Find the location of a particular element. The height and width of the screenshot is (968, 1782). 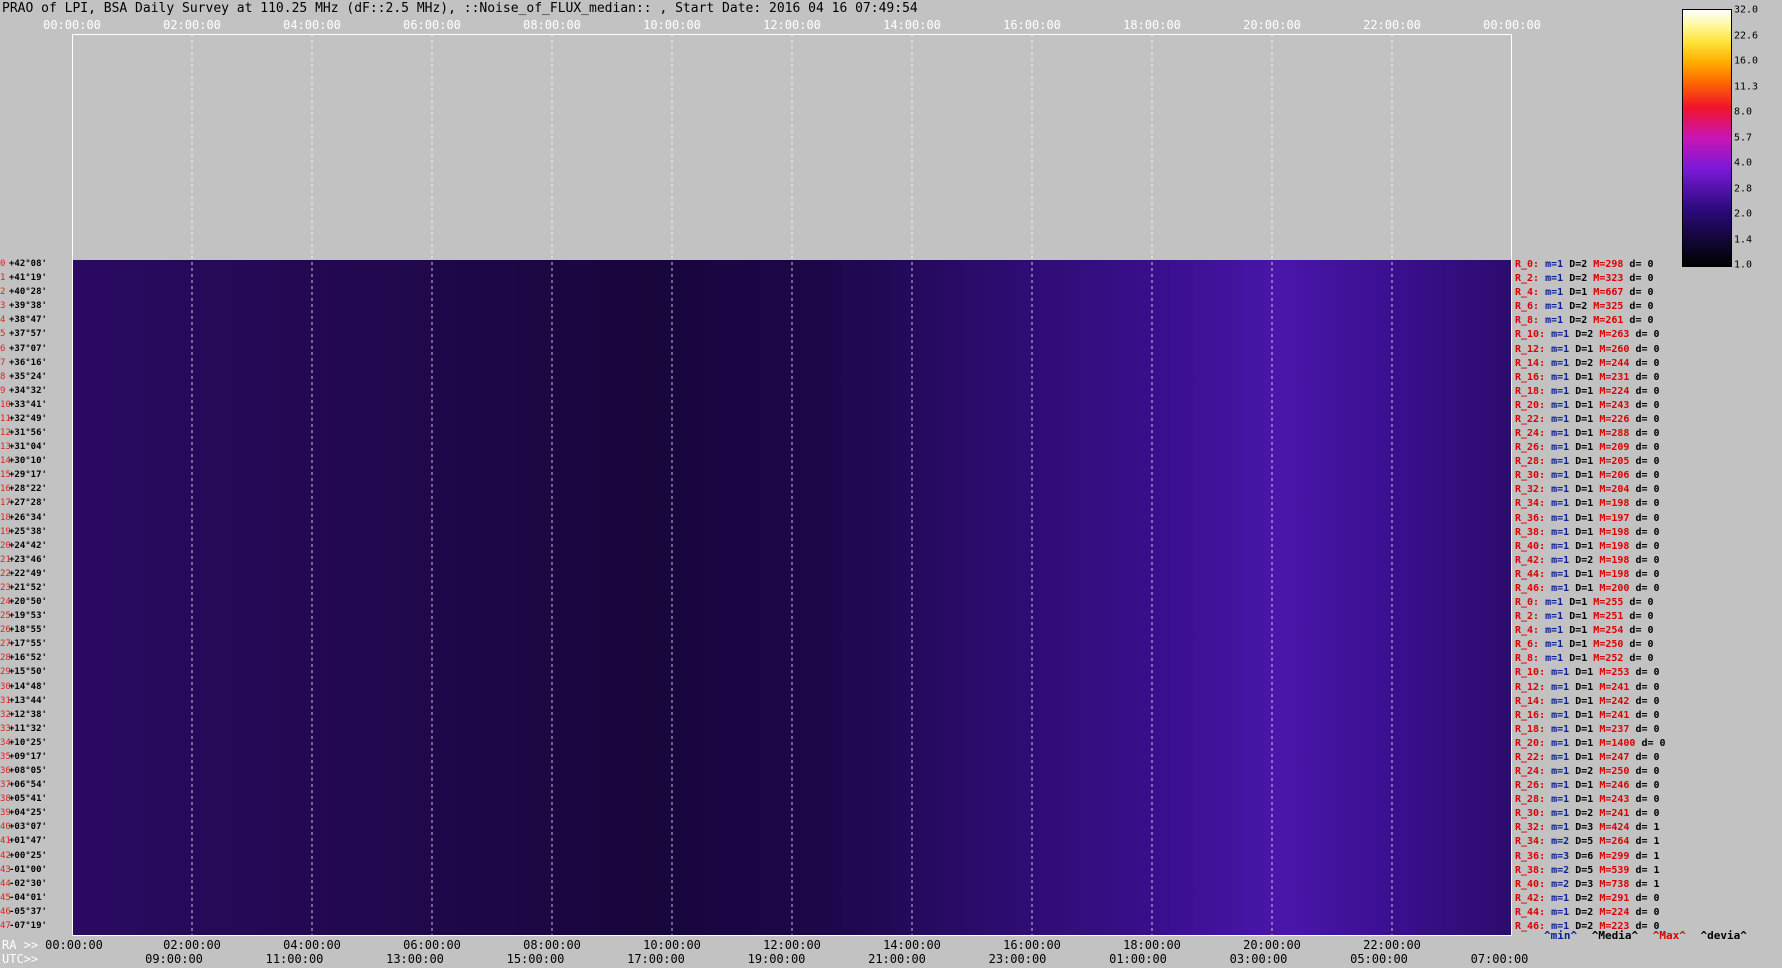

dec-row: 16+28°22' is located at coordinates (23, 489).